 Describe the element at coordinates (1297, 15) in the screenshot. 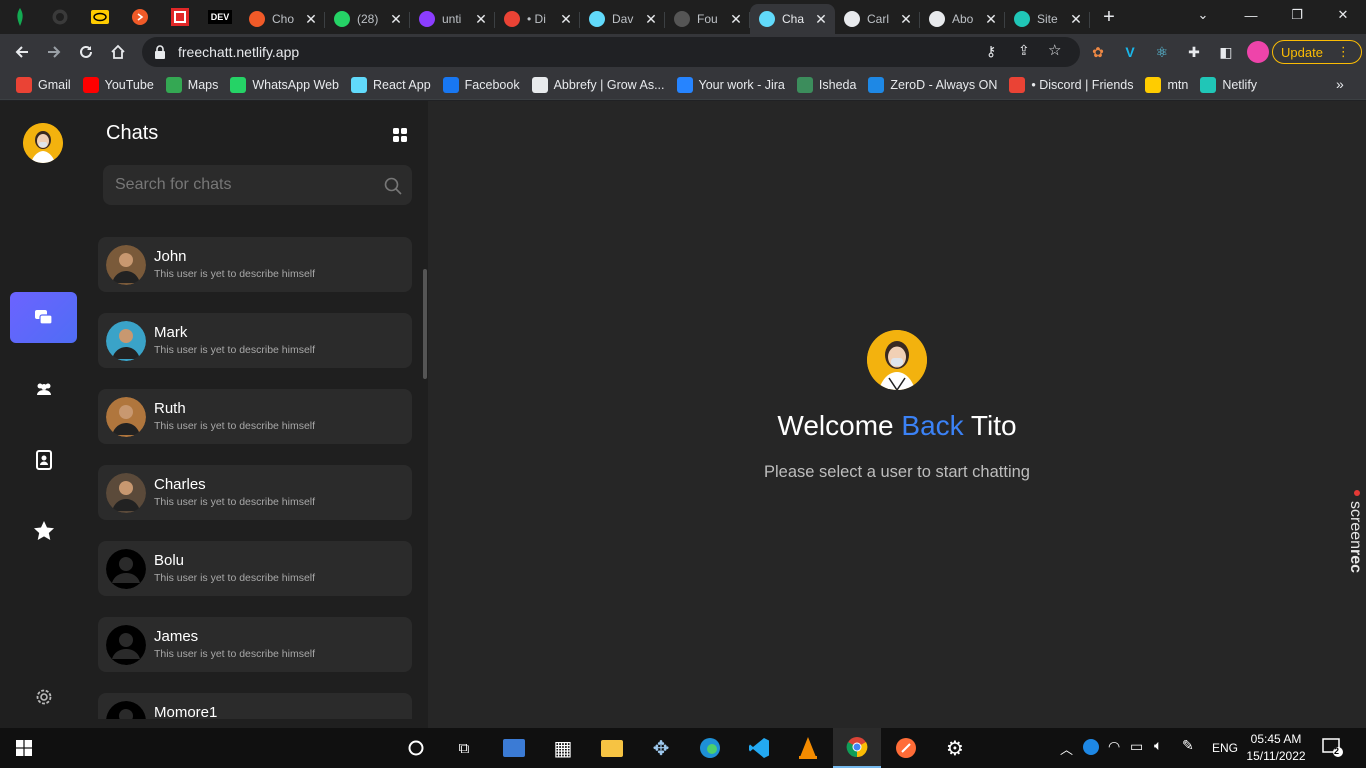

I see `restore-button: ❐` at that location.